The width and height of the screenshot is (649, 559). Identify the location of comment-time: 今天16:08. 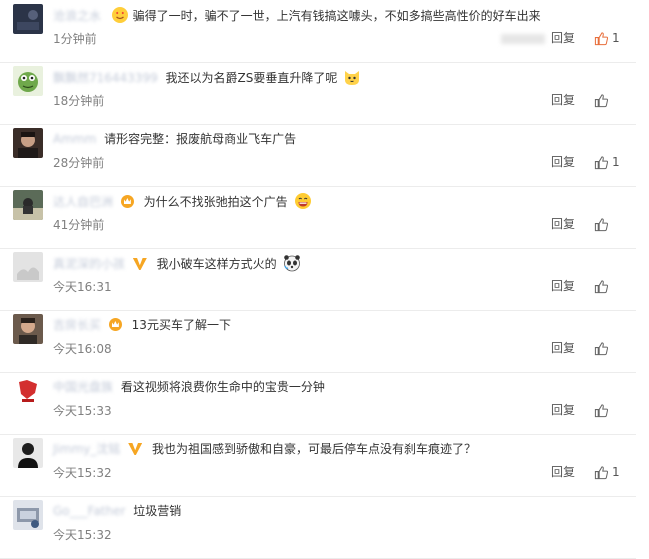
(82, 349).